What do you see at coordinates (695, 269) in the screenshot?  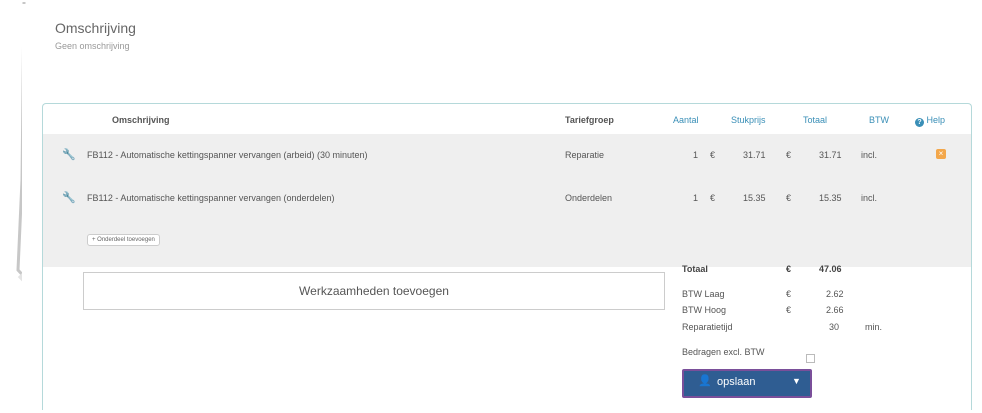 I see `total-label: Totaal` at bounding box center [695, 269].